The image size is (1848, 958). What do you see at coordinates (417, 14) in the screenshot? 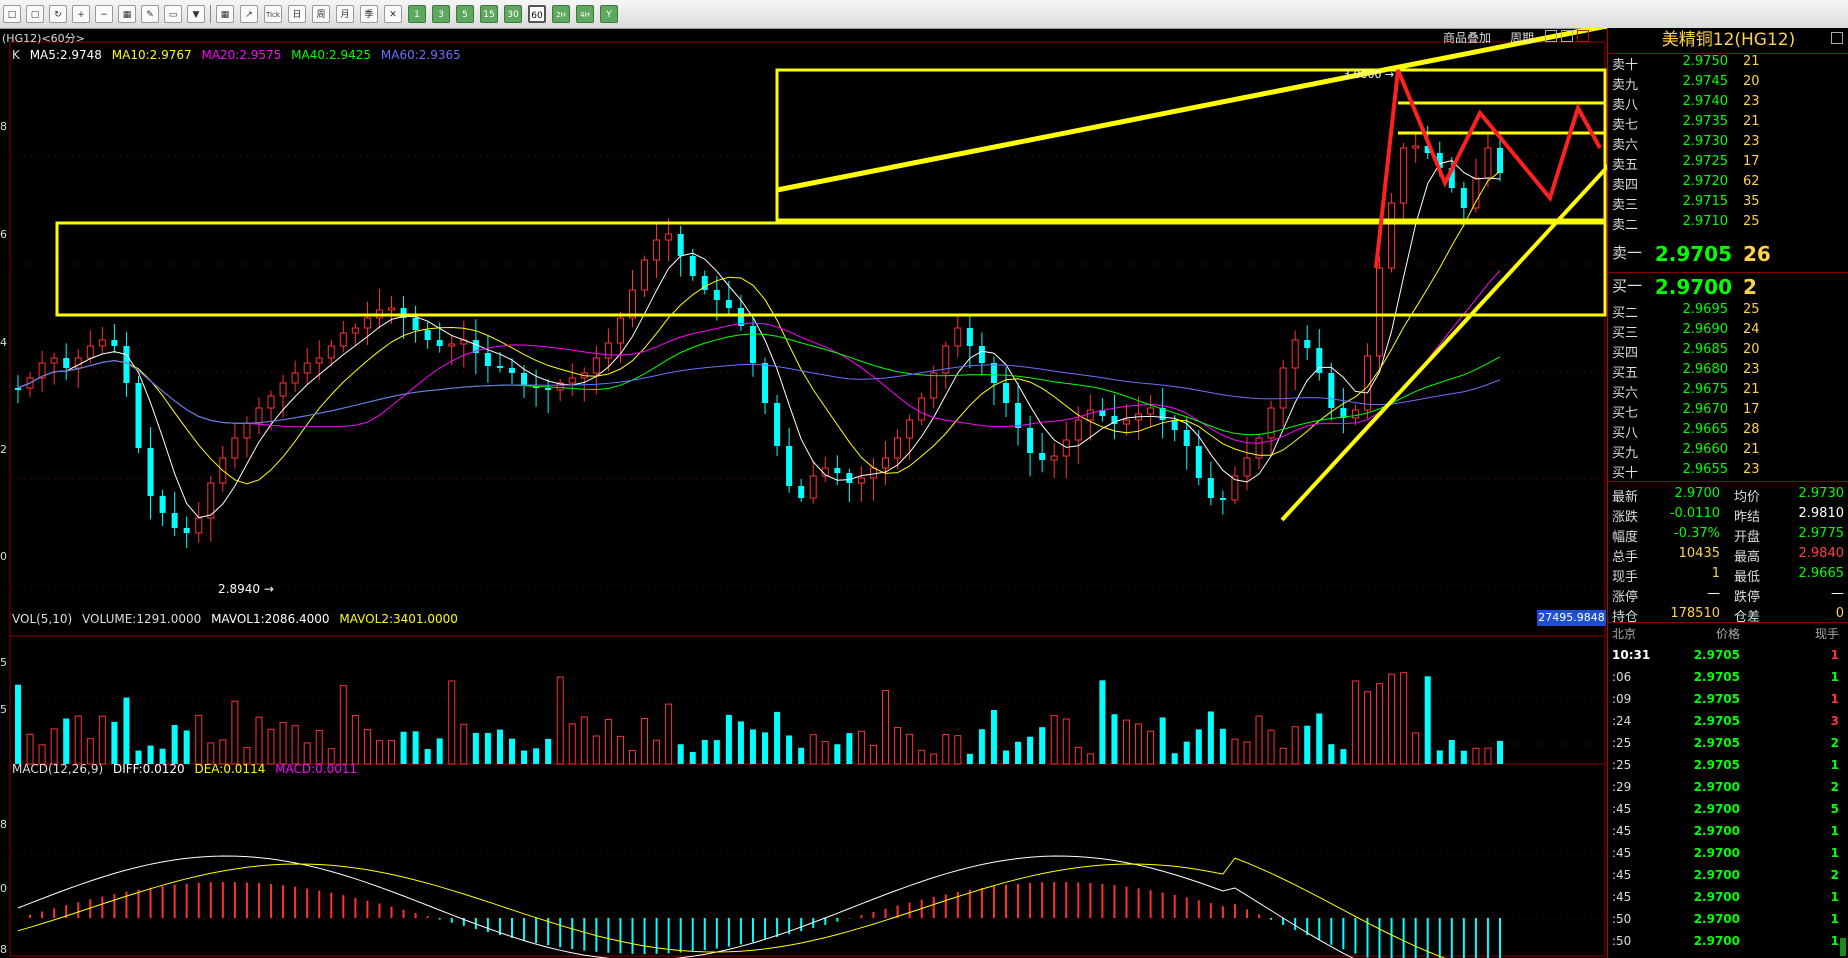
I see `period-1-button: 1` at bounding box center [417, 14].